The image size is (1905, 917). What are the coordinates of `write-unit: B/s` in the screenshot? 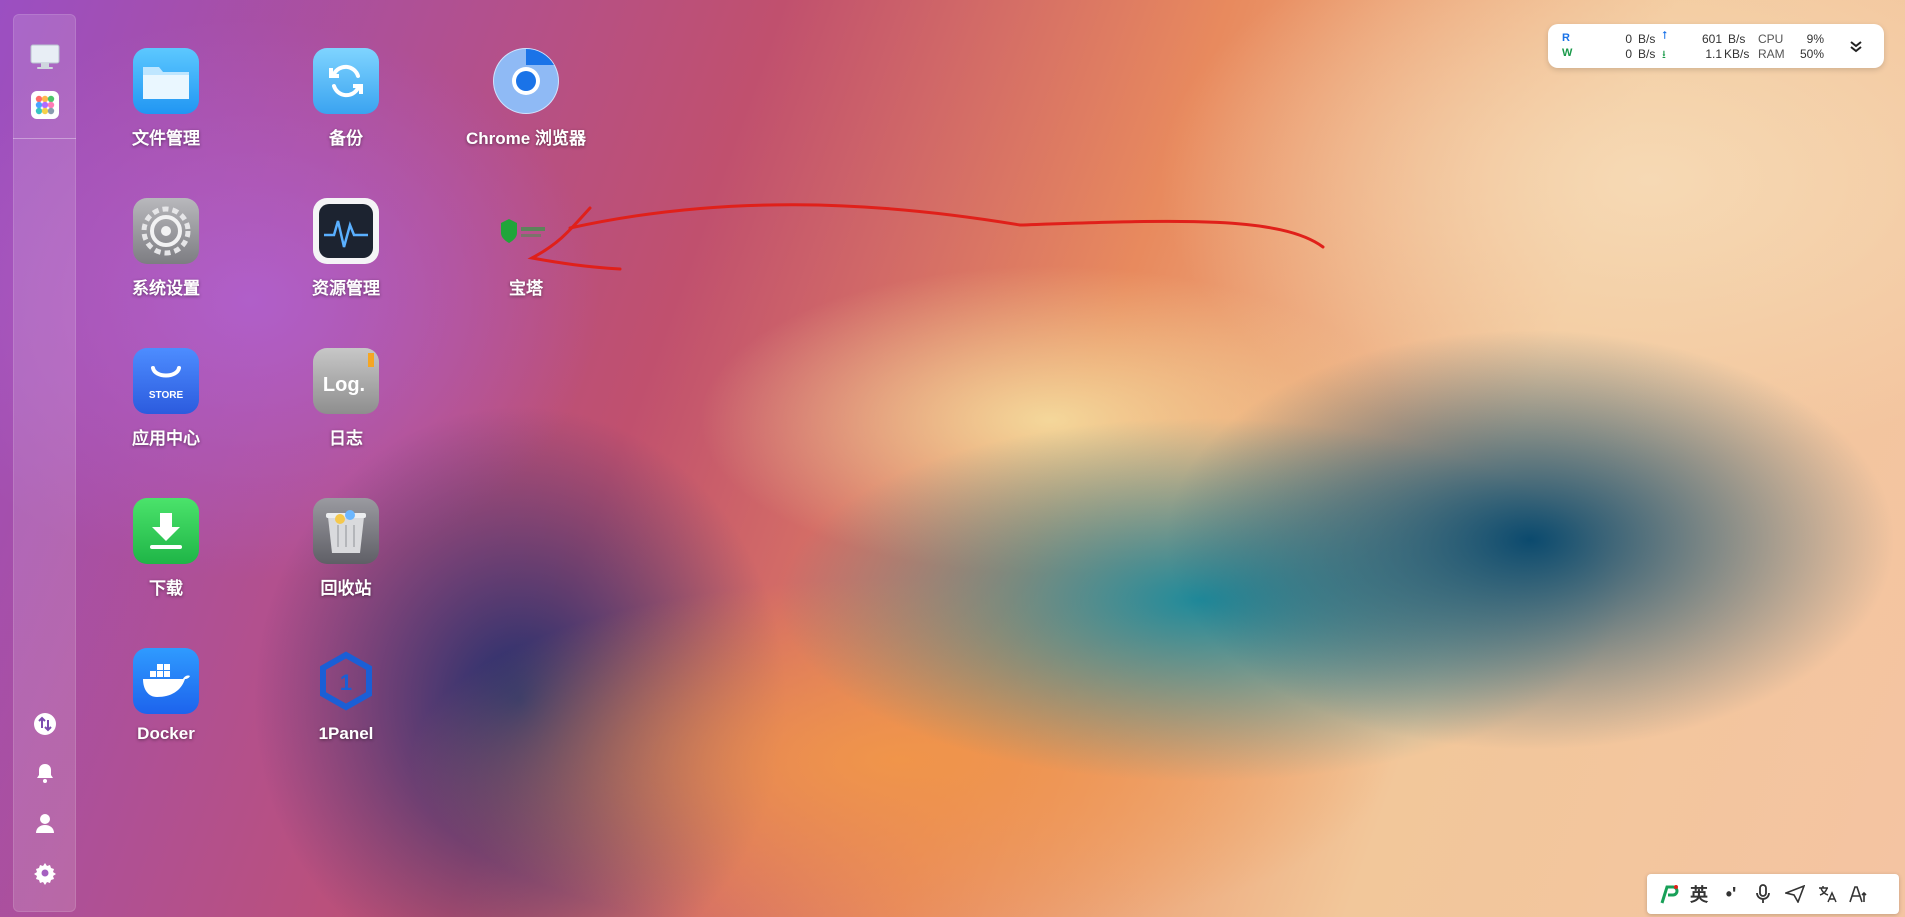 It's located at (1647, 54).